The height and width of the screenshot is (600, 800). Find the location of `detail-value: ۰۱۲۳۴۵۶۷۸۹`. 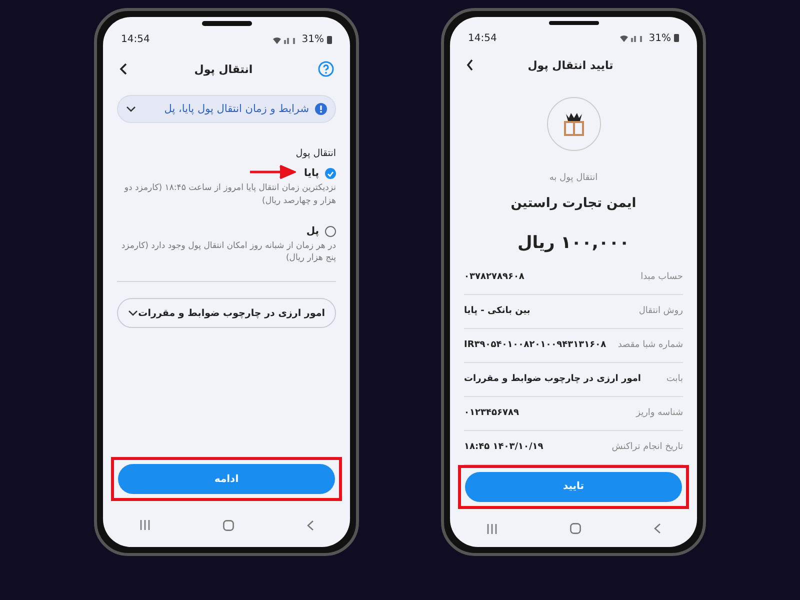

detail-value: ۰۱۲۳۴۵۶۷۸۹ is located at coordinates (491, 413).